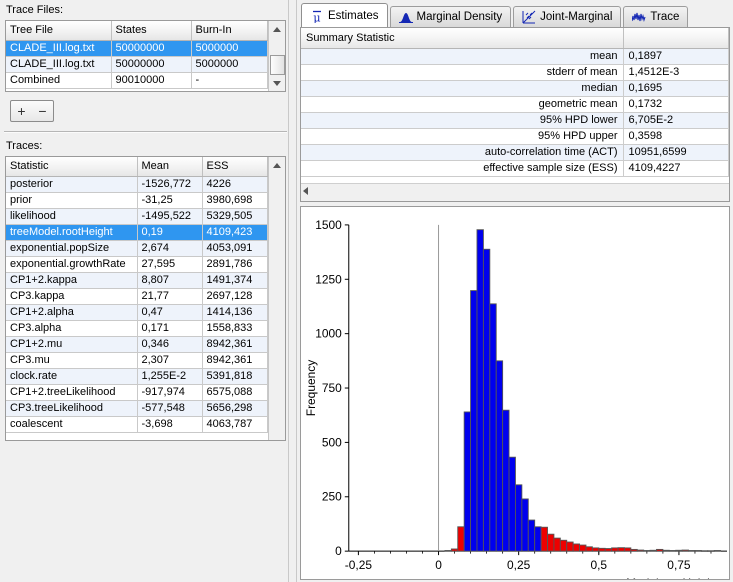 The height and width of the screenshot is (582, 733). Describe the element at coordinates (359, 565) in the screenshot. I see `x-tick-label: -0,25` at that location.